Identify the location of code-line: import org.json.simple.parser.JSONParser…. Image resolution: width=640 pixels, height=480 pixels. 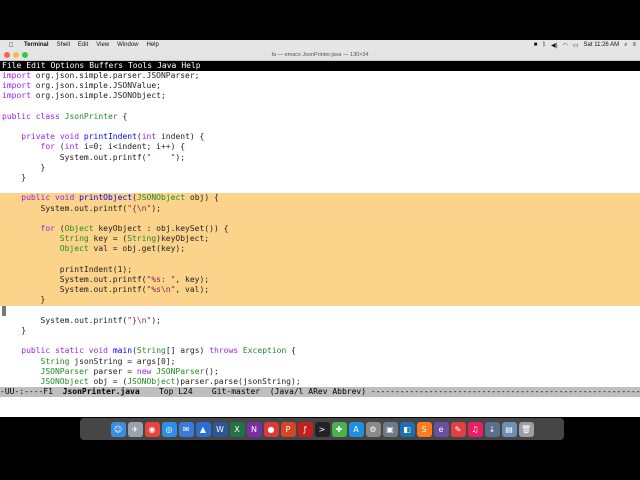
(320, 76).